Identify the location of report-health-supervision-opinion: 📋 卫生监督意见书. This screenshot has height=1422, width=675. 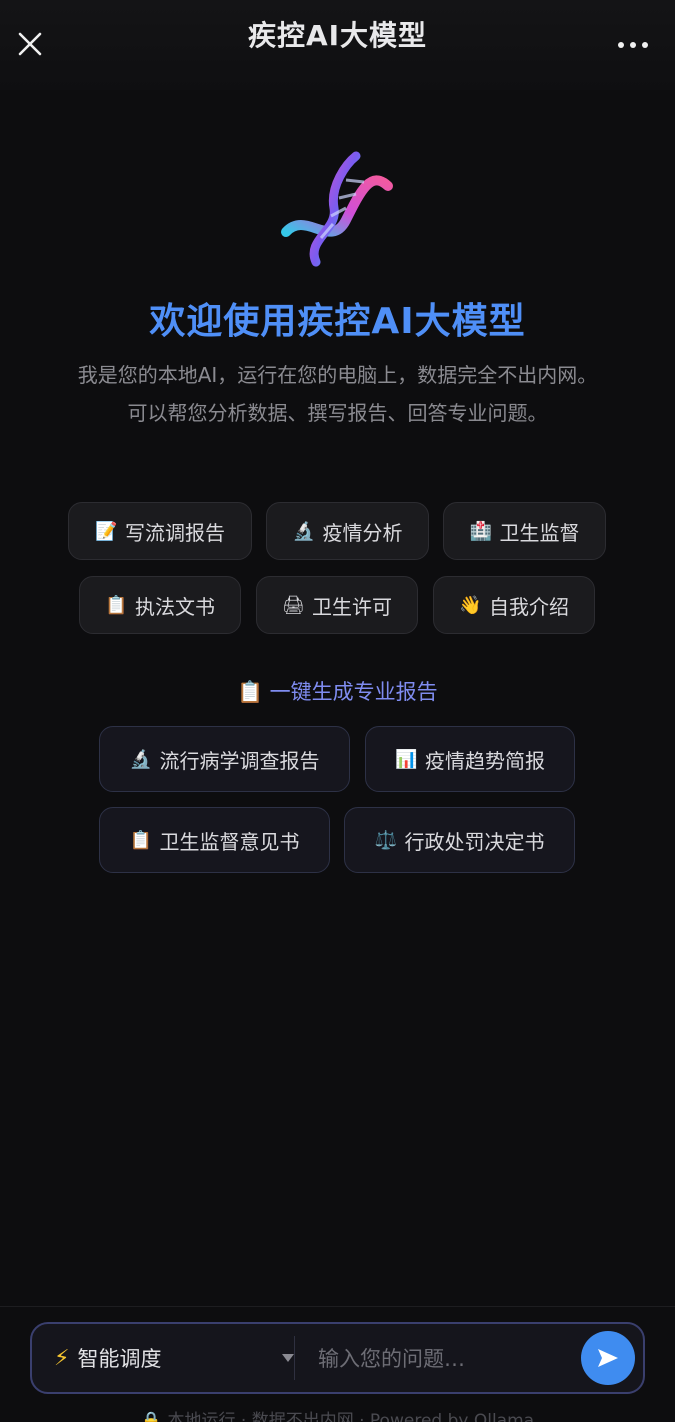
(214, 840).